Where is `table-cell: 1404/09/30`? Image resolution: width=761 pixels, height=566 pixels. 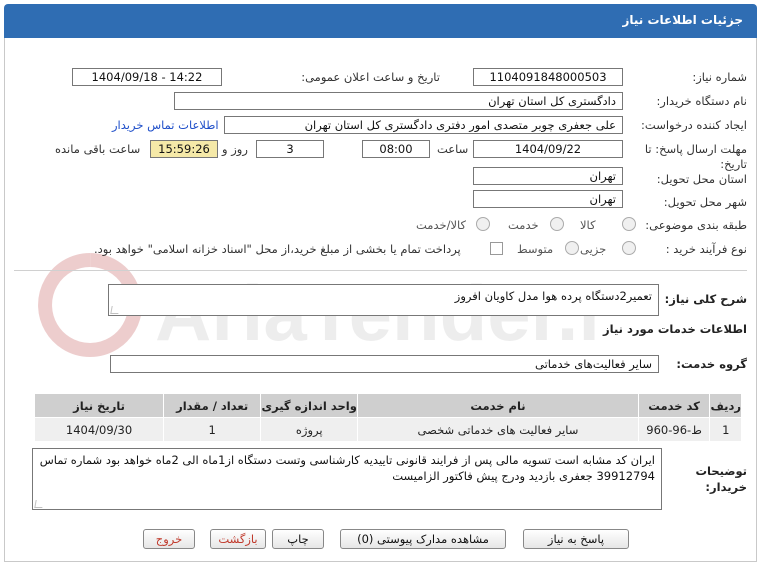 table-cell: 1404/09/30 is located at coordinates (99, 429).